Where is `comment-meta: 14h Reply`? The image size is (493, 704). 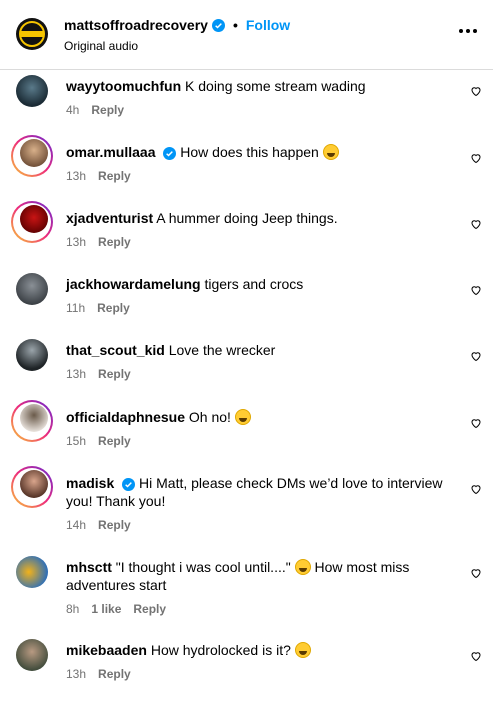
comment-meta: 14h Reply is located at coordinates (98, 525).